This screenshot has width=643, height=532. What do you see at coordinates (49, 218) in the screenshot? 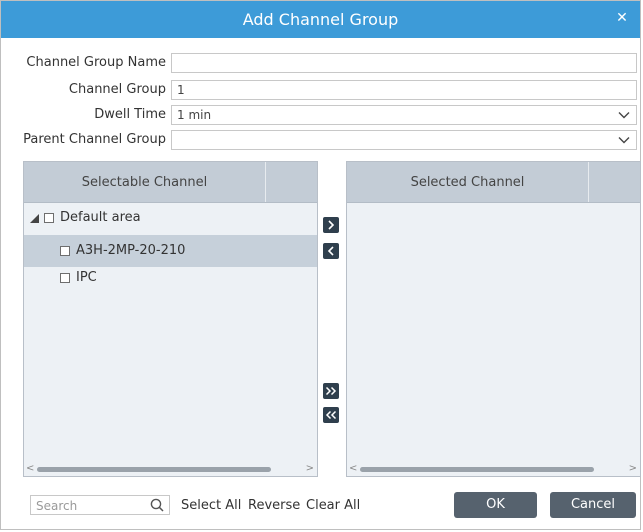
I see `default-area-checkbox` at bounding box center [49, 218].